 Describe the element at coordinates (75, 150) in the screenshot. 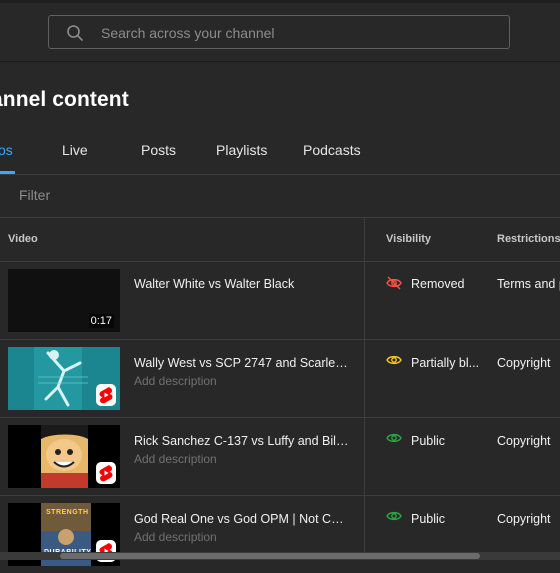

I see `tab-live: Live` at that location.